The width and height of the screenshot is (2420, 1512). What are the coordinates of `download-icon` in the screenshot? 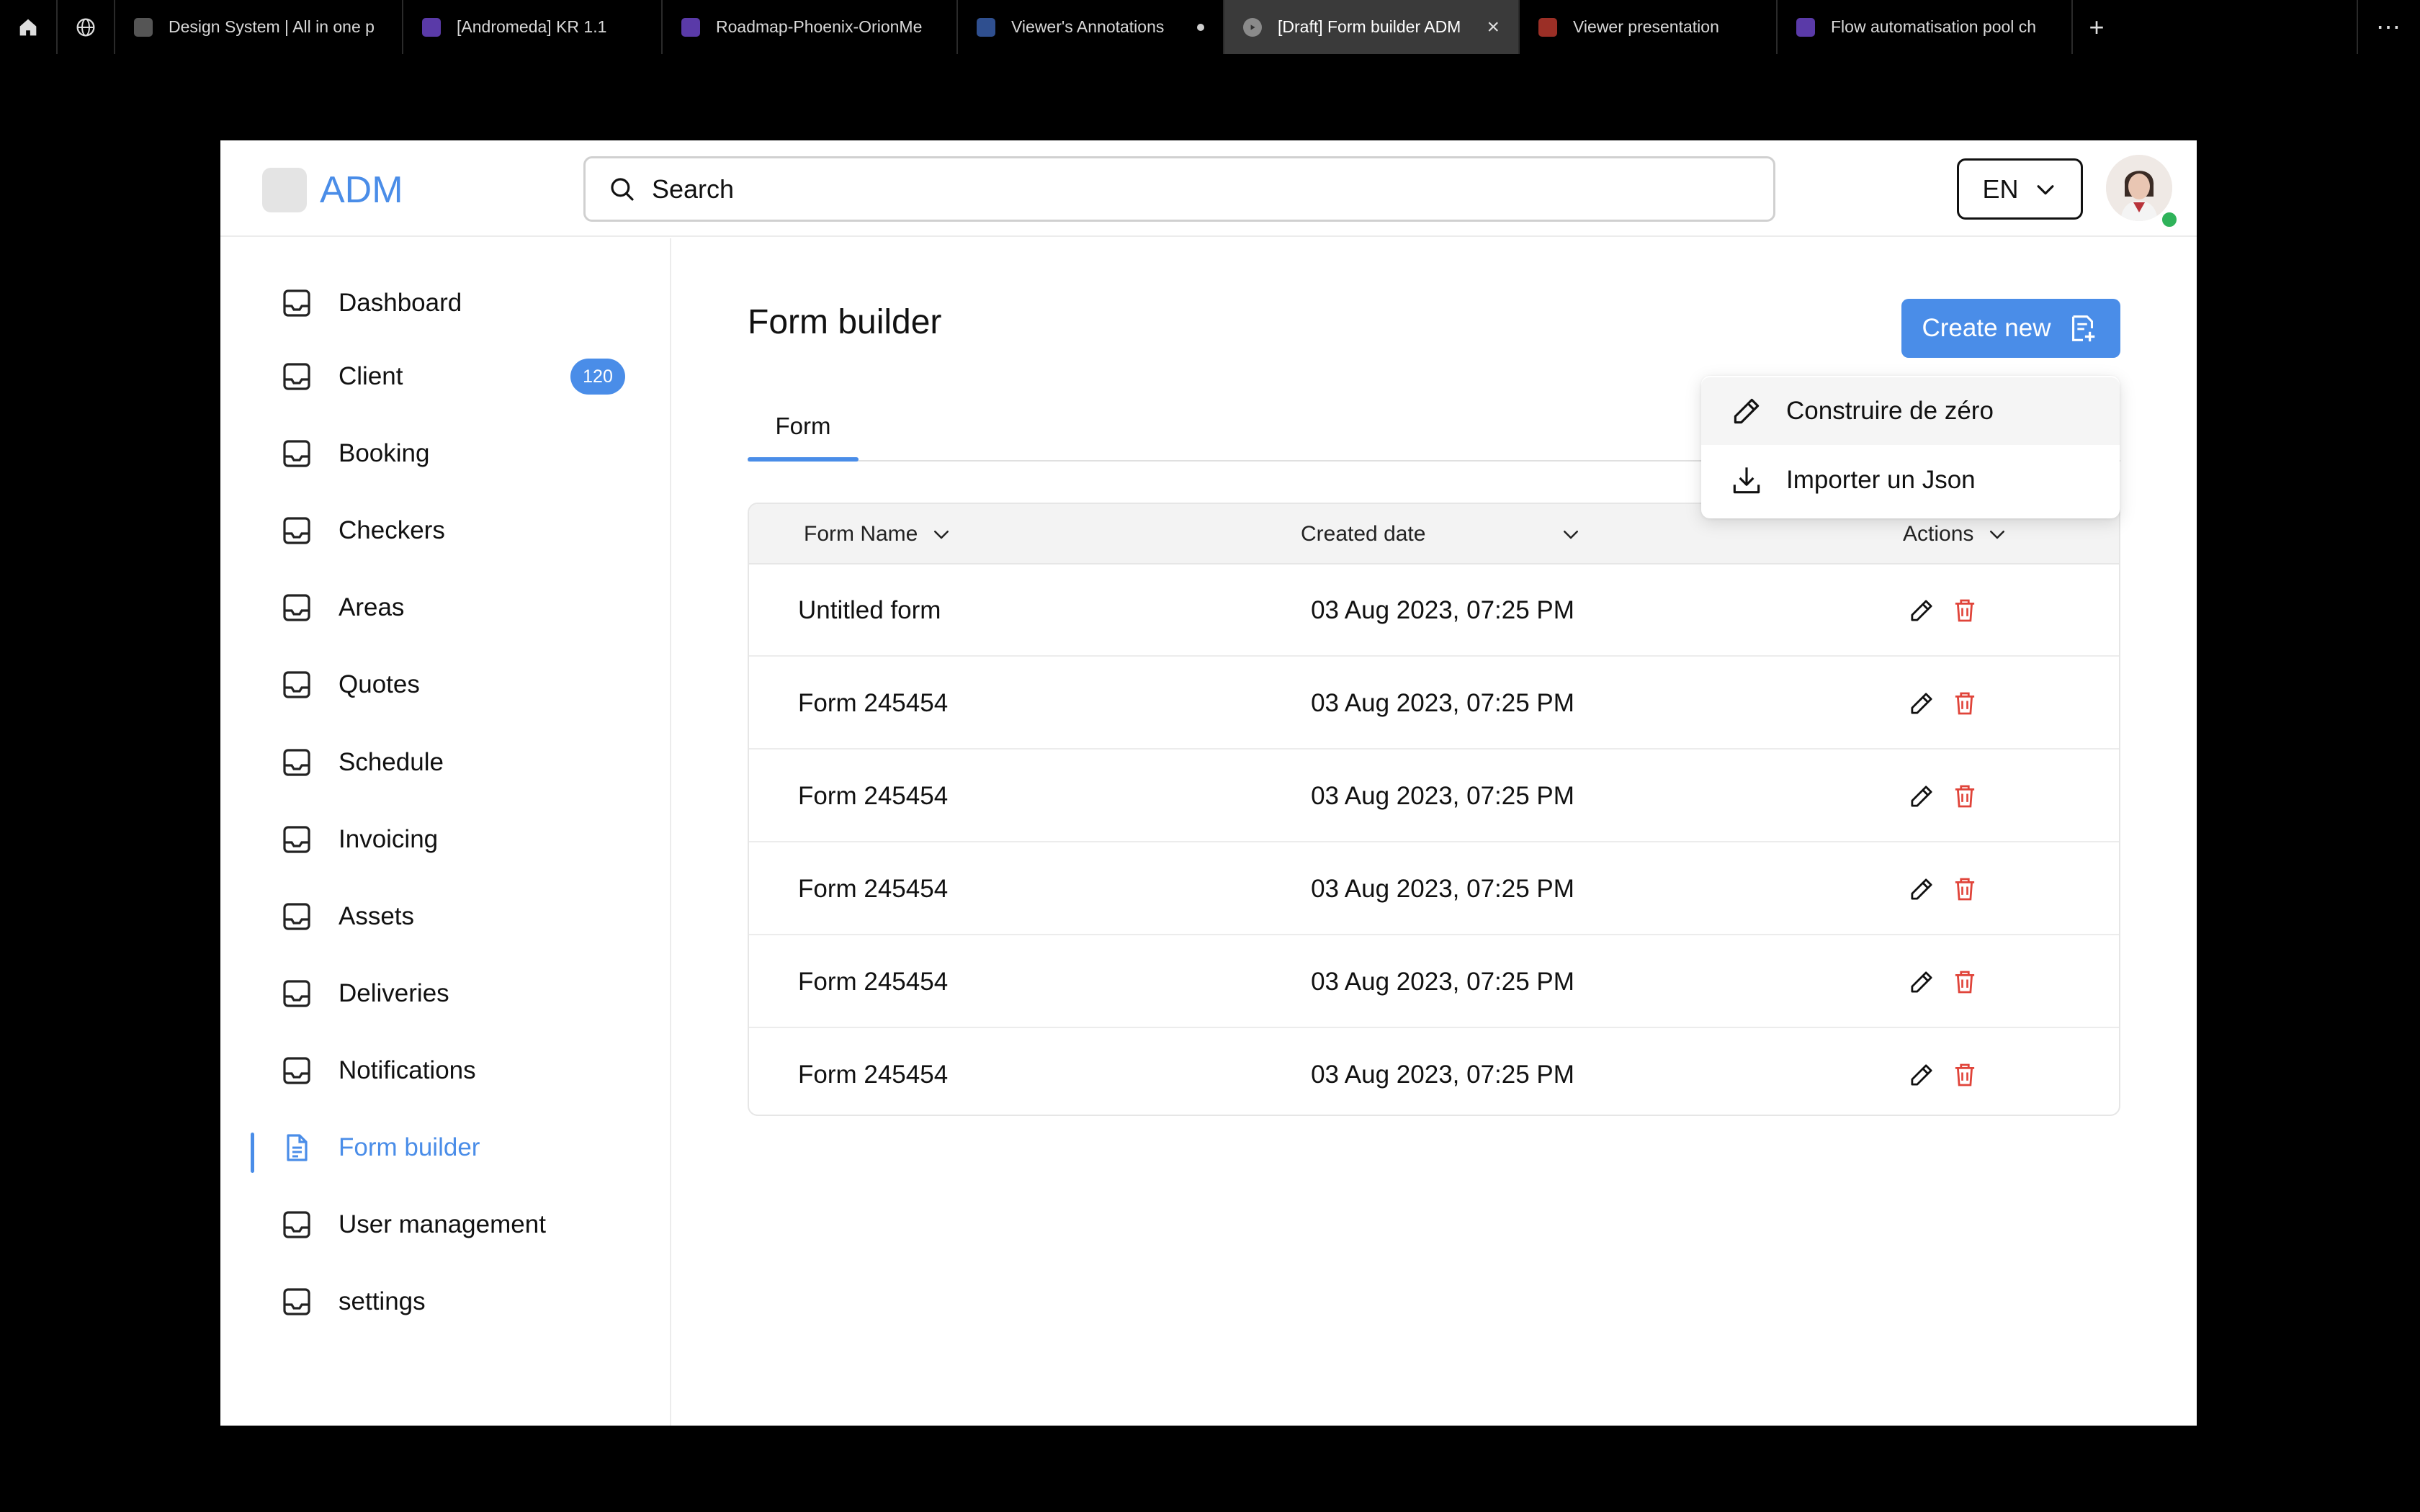 It's located at (1747, 480).